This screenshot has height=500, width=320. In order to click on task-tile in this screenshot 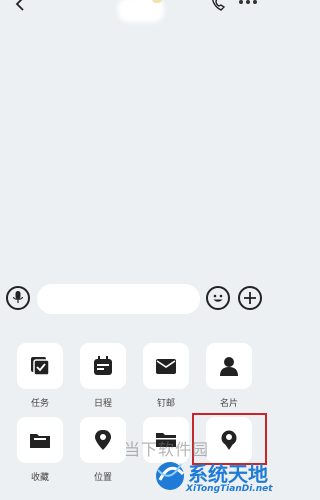, I will do `click(40, 366)`.